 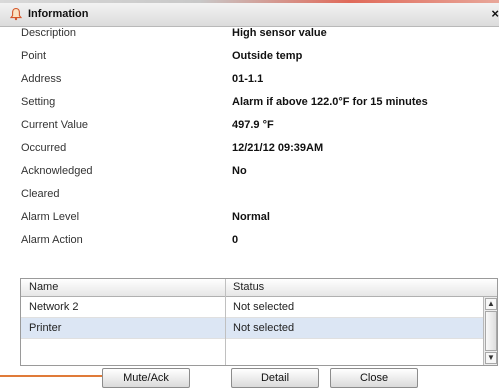 What do you see at coordinates (225, 322) in the screenshot?
I see `column-separator` at bounding box center [225, 322].